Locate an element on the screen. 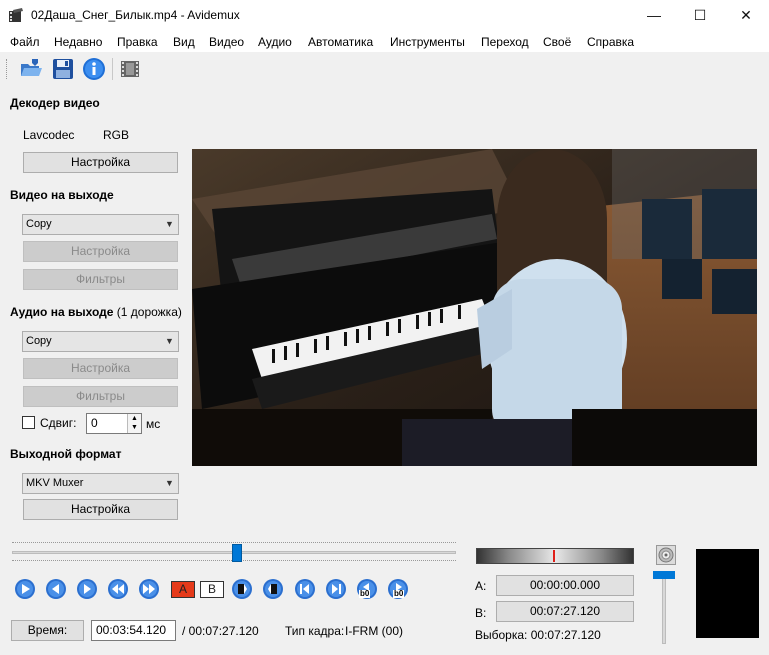 The width and height of the screenshot is (769, 655). window-title: 02Даша_Снег_Билык.mp4 - Avidemux is located at coordinates (135, 15).